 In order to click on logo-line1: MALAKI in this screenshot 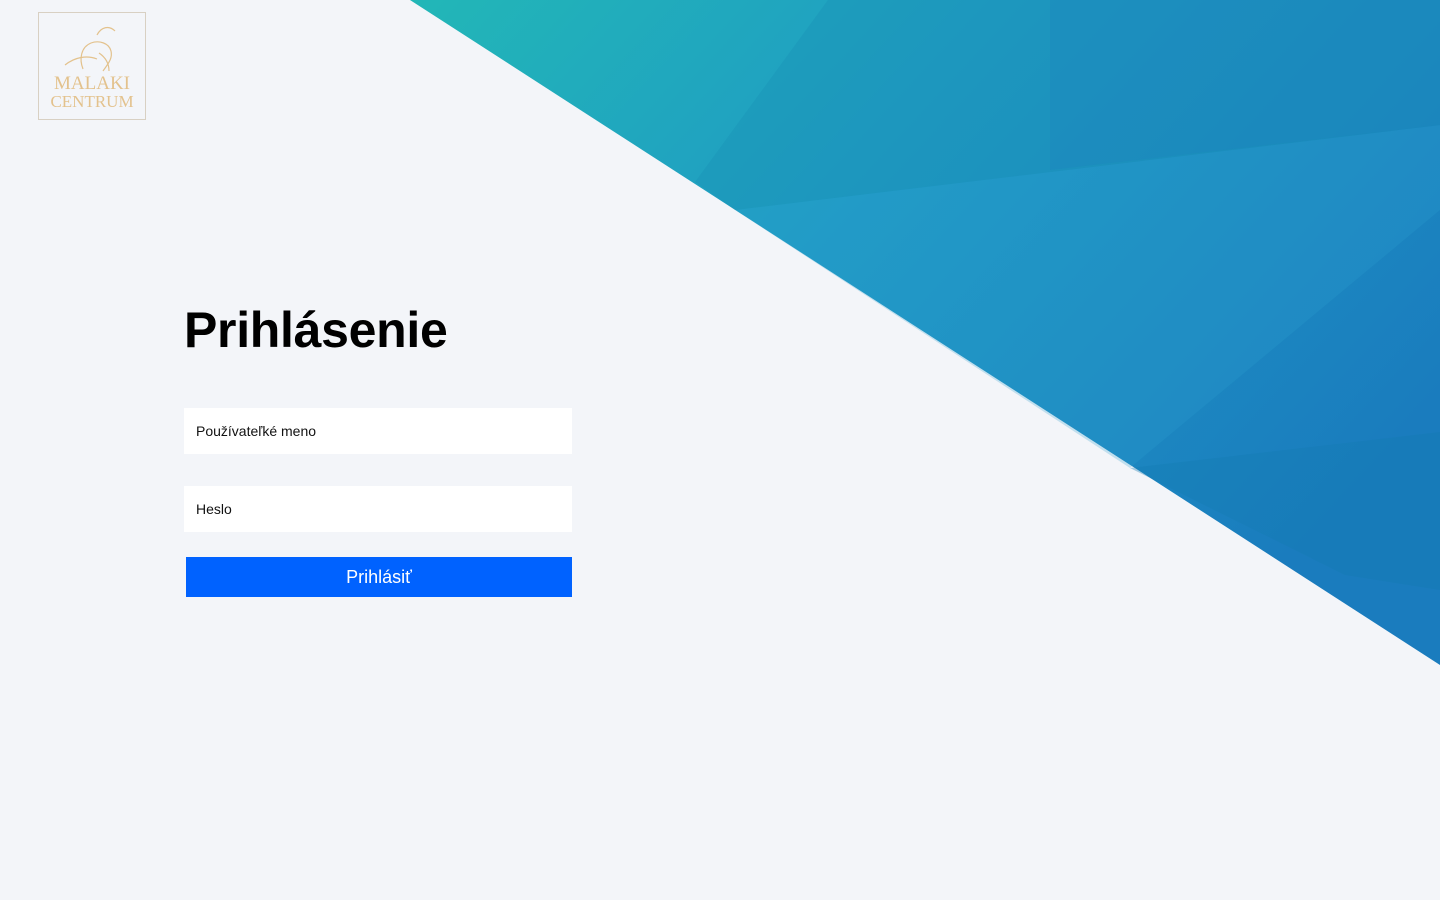, I will do `click(92, 83)`.